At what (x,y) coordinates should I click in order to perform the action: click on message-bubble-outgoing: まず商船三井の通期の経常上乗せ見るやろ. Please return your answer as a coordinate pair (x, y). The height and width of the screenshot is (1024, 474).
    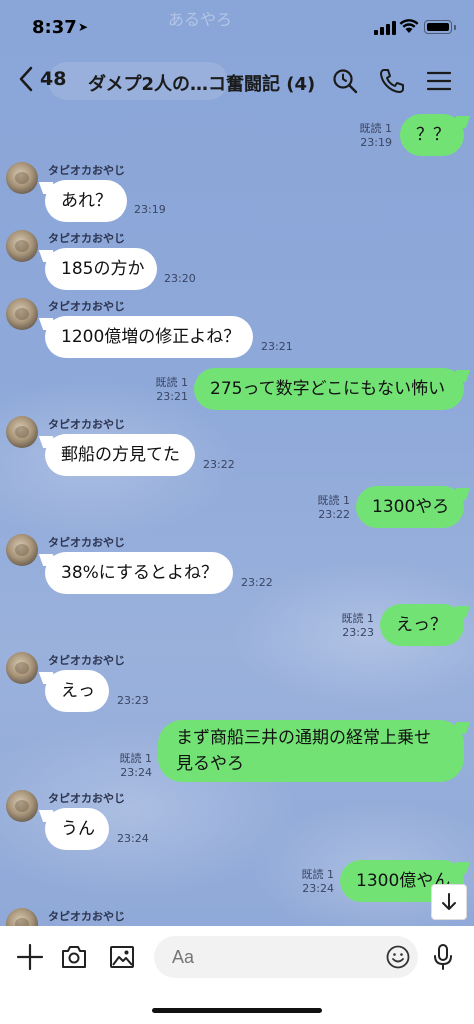
    Looking at the image, I should click on (311, 751).